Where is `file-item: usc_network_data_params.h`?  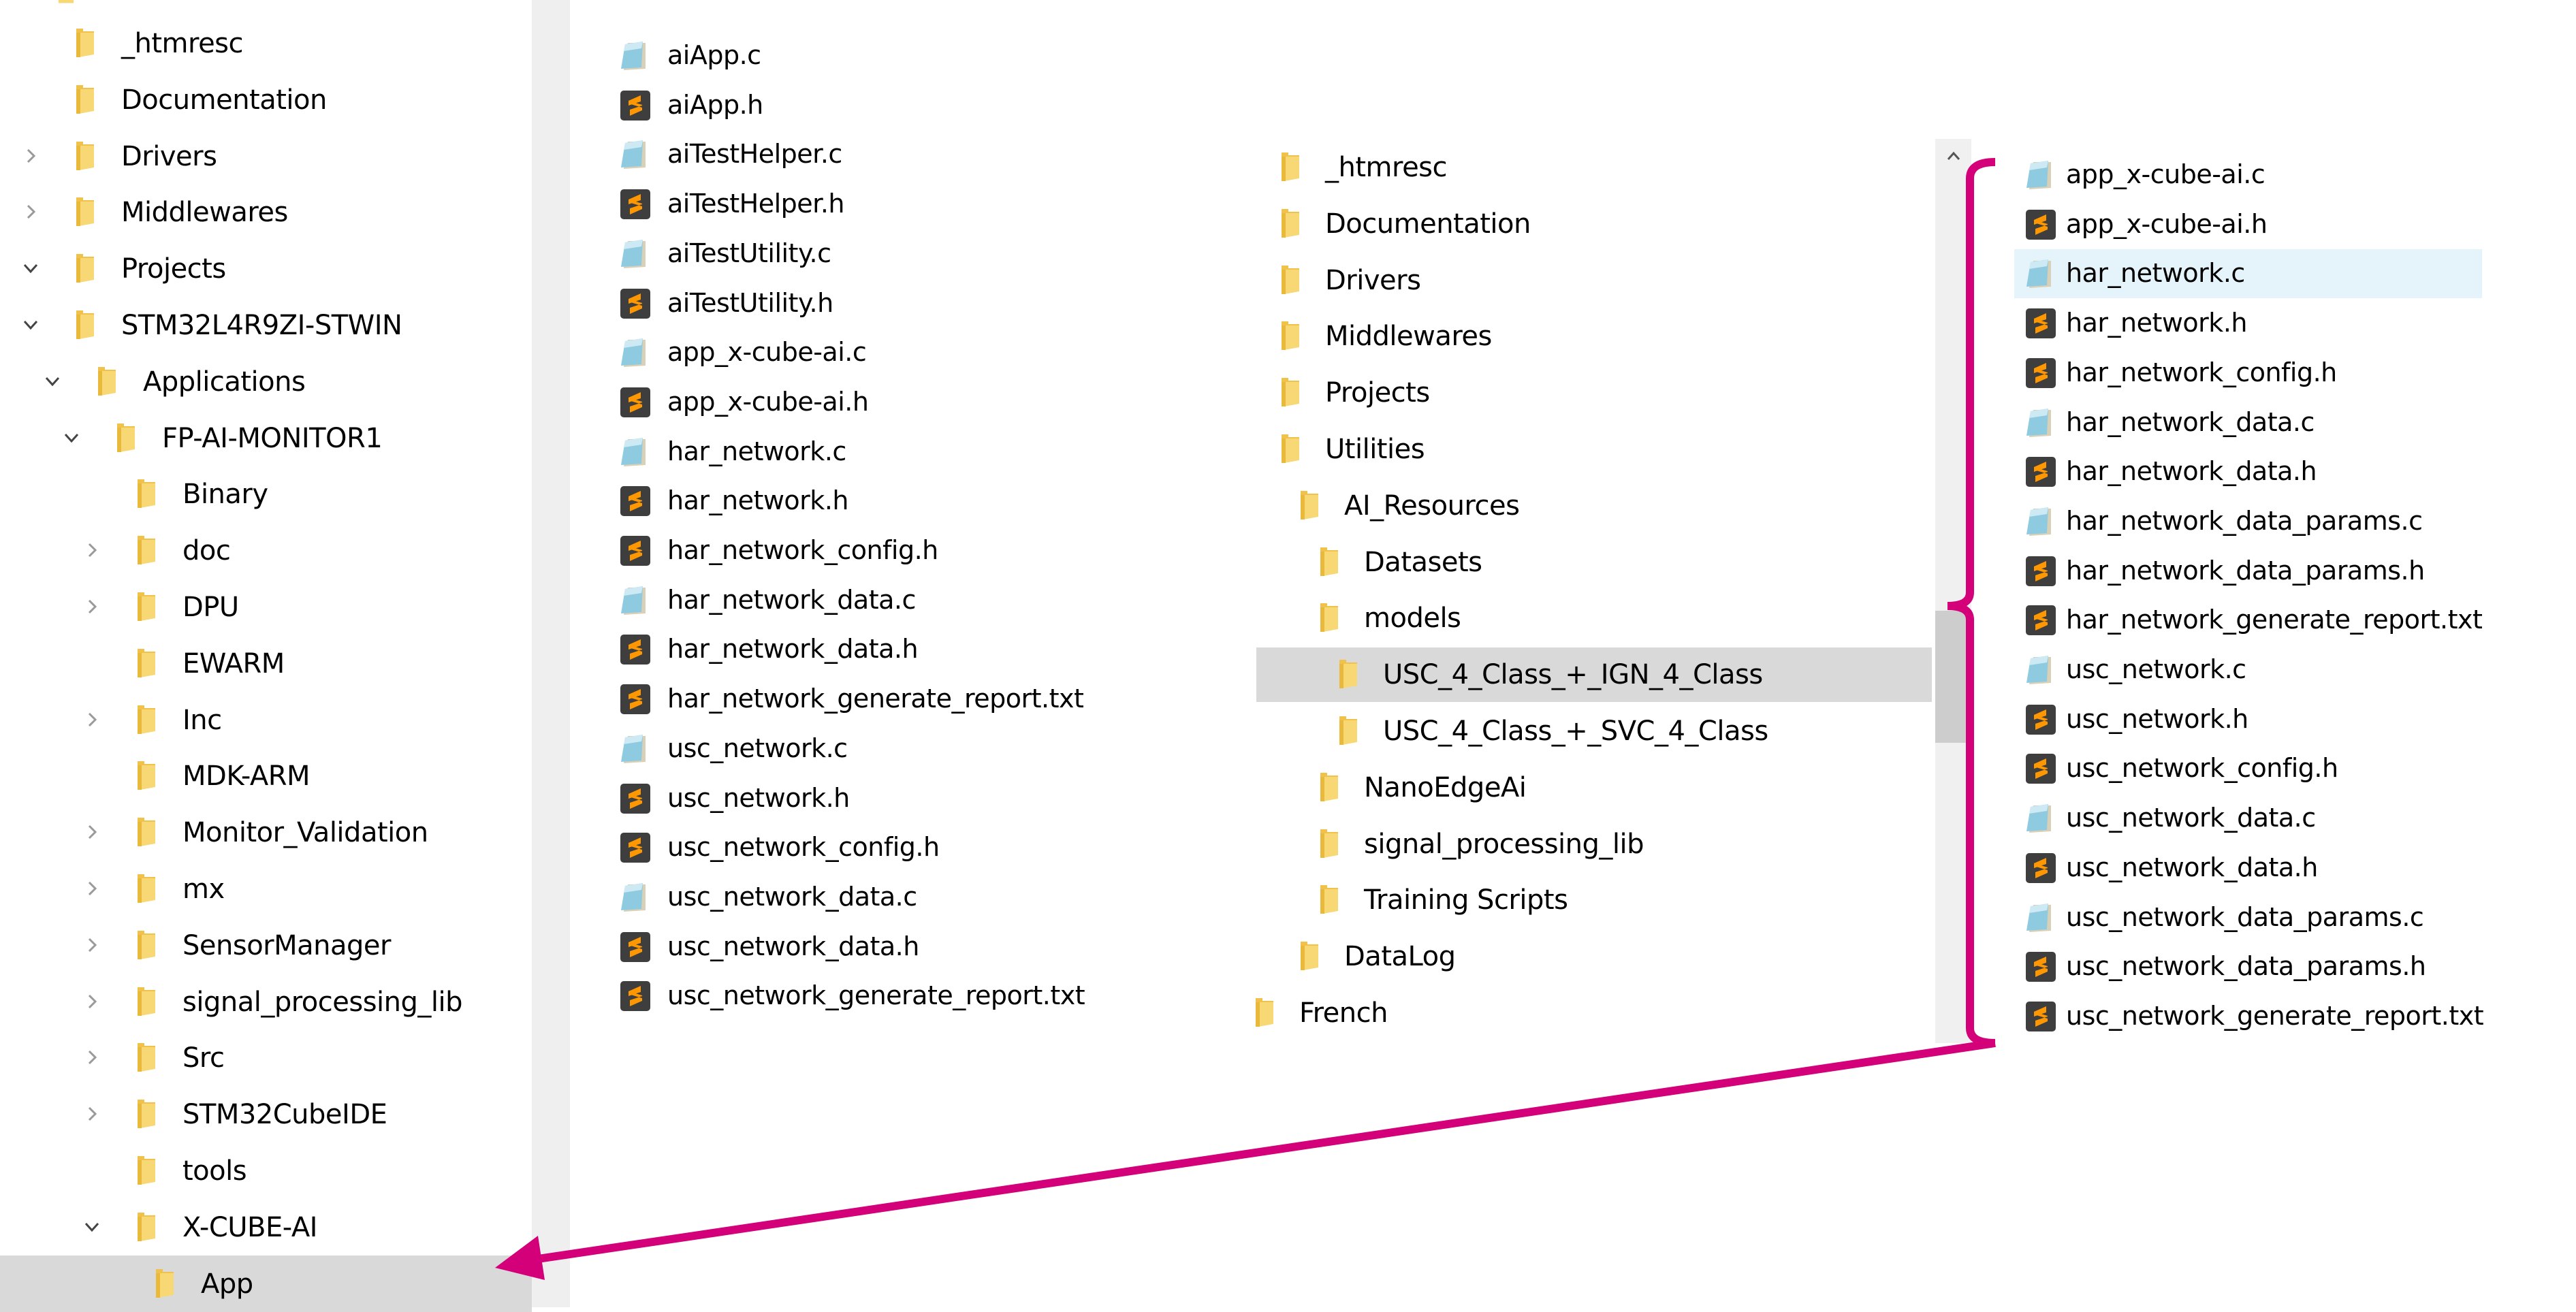
file-item: usc_network_data_params.h is located at coordinates (2248, 966).